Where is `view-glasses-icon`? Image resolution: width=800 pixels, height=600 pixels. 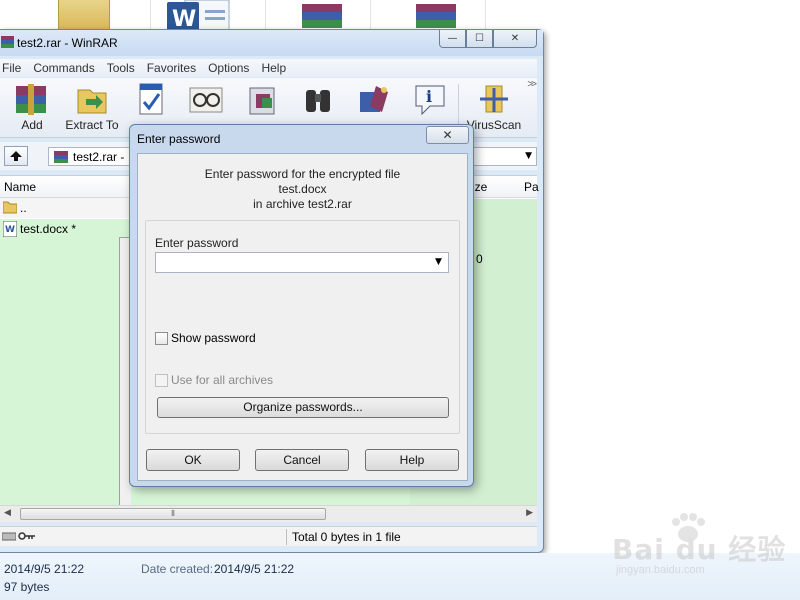 view-glasses-icon is located at coordinates (206, 100).